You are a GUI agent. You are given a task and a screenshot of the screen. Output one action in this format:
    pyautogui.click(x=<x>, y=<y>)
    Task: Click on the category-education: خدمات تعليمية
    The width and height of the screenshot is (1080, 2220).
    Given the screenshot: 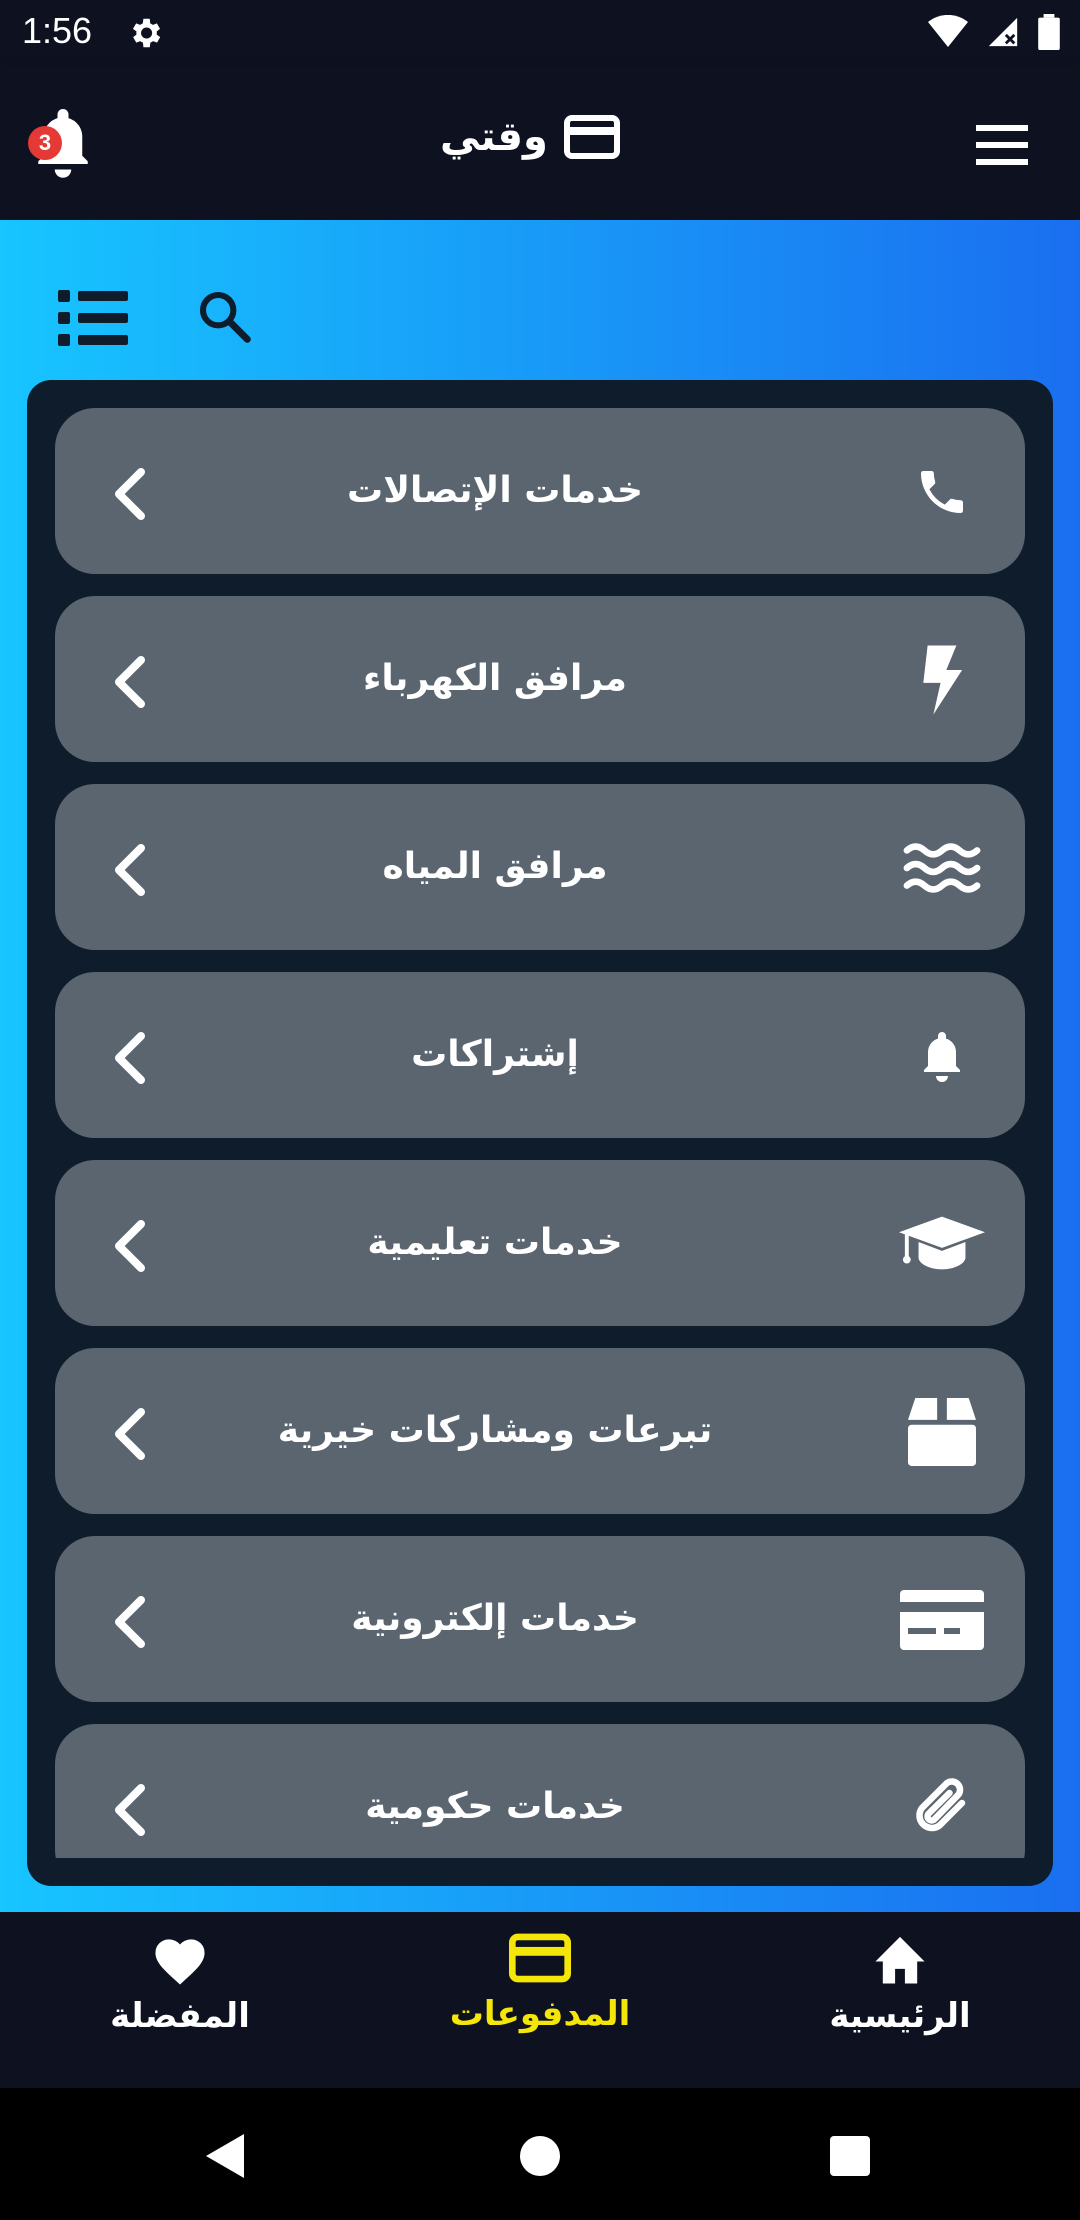 What is the action you would take?
    pyautogui.click(x=540, y=1243)
    